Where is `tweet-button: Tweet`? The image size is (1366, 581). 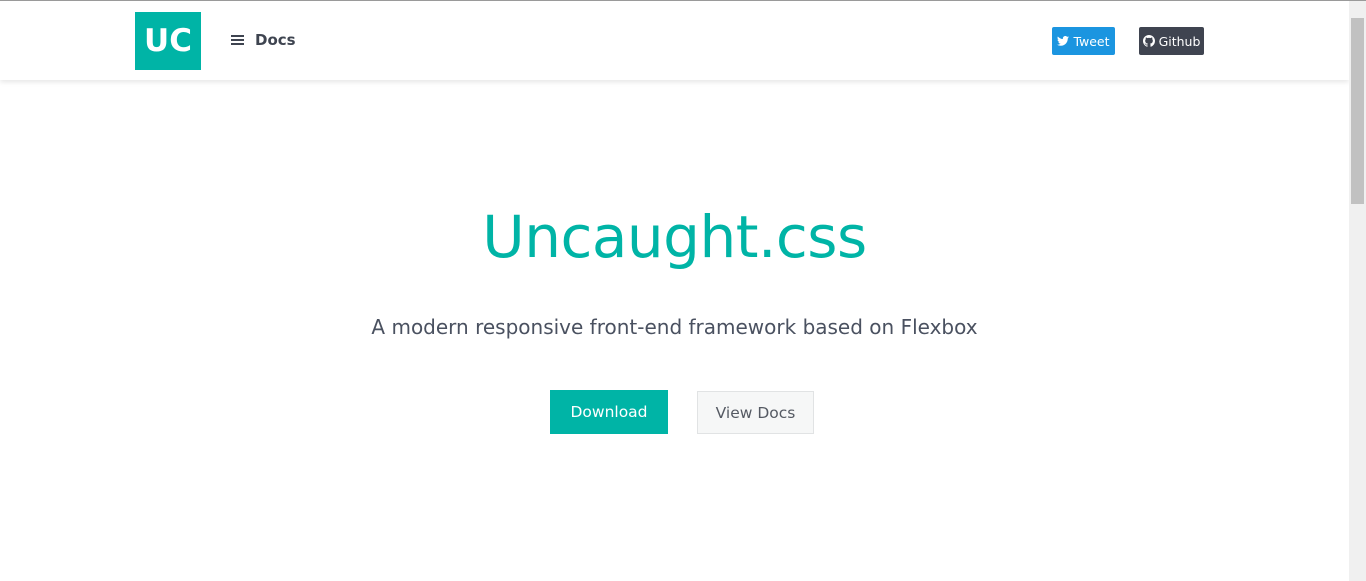
tweet-button: Tweet is located at coordinates (1083, 41).